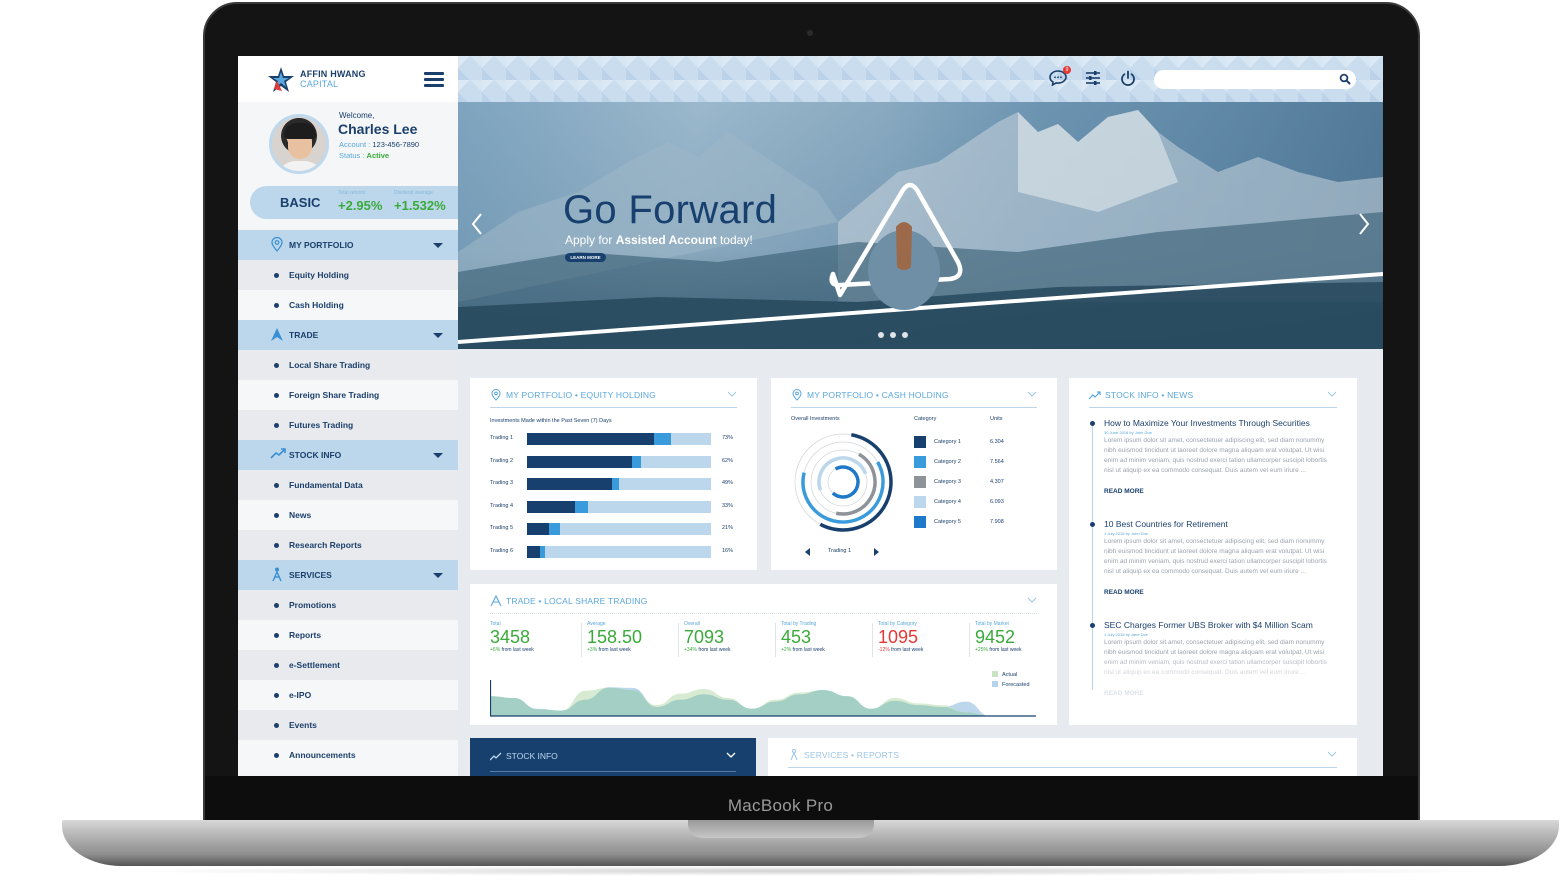 This screenshot has width=1561, height=880. I want to click on notification-badge: 9, so click(1067, 70).